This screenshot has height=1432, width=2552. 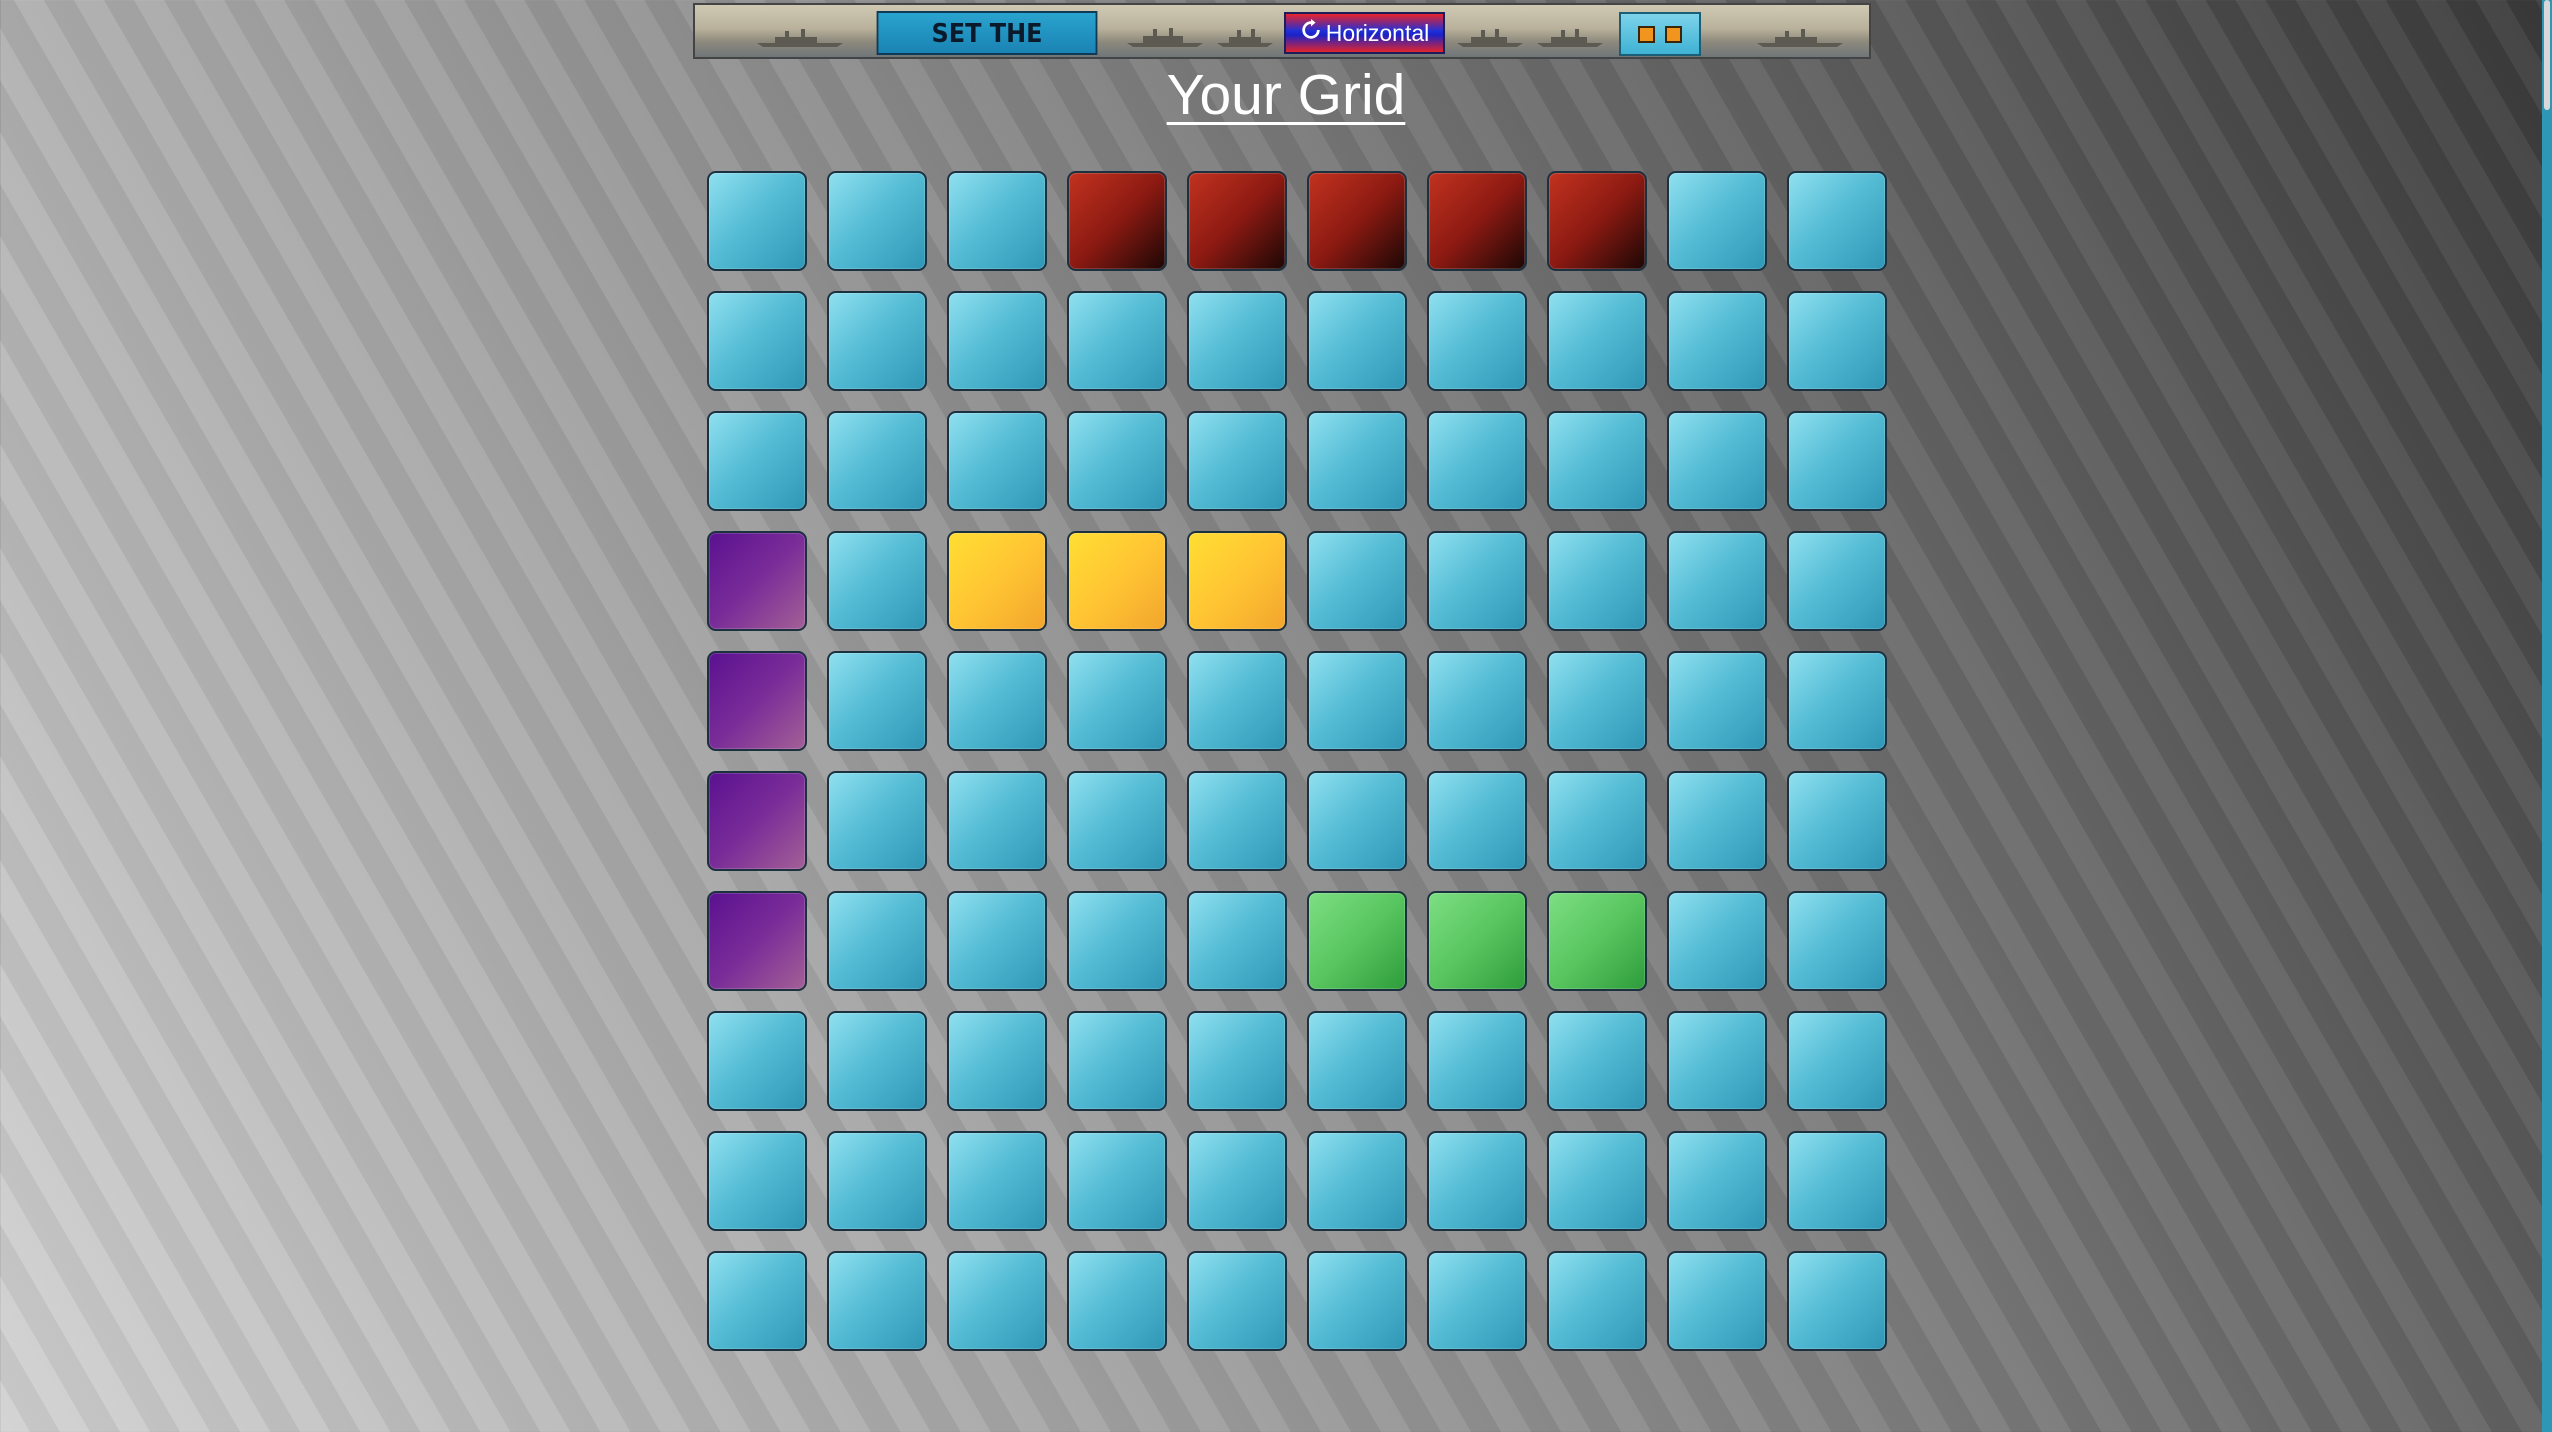 I want to click on scrollbar, so click(x=2547, y=716).